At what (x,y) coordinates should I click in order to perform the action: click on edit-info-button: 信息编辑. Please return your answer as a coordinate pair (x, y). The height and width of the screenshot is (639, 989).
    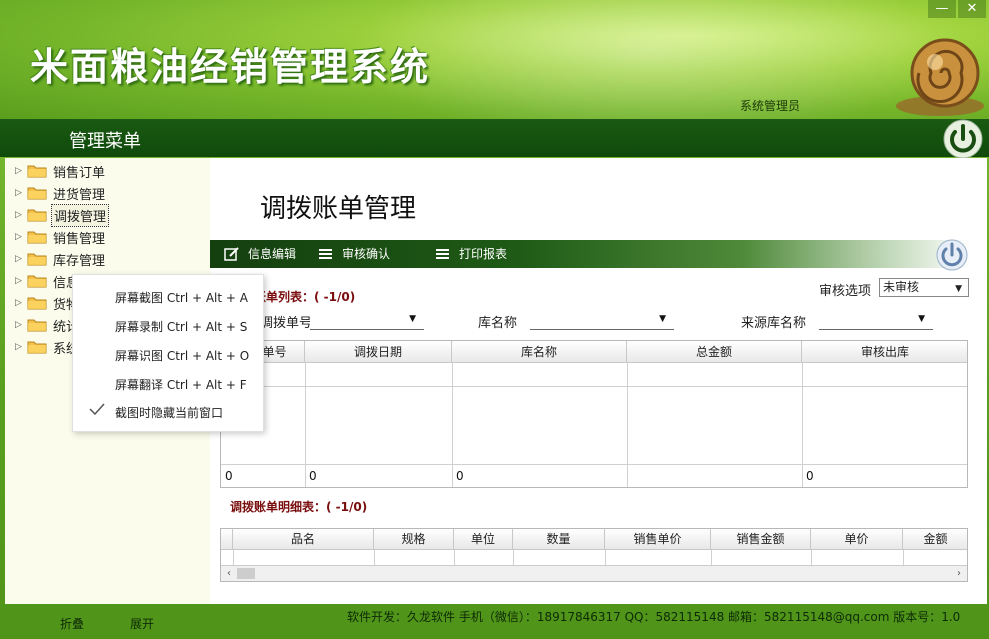
    Looking at the image, I should click on (260, 253).